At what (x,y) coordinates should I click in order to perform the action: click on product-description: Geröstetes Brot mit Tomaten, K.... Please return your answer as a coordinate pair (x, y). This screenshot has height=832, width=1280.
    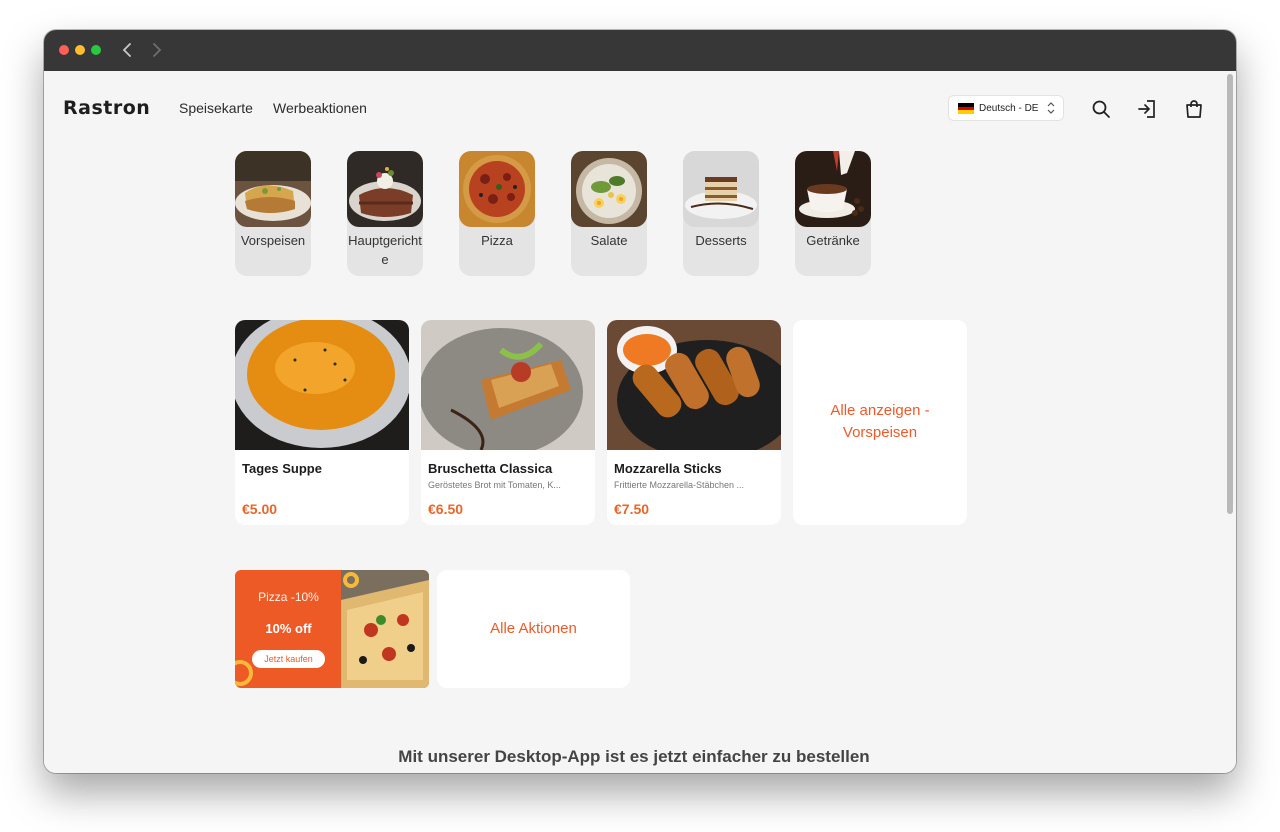
    Looking at the image, I should click on (494, 485).